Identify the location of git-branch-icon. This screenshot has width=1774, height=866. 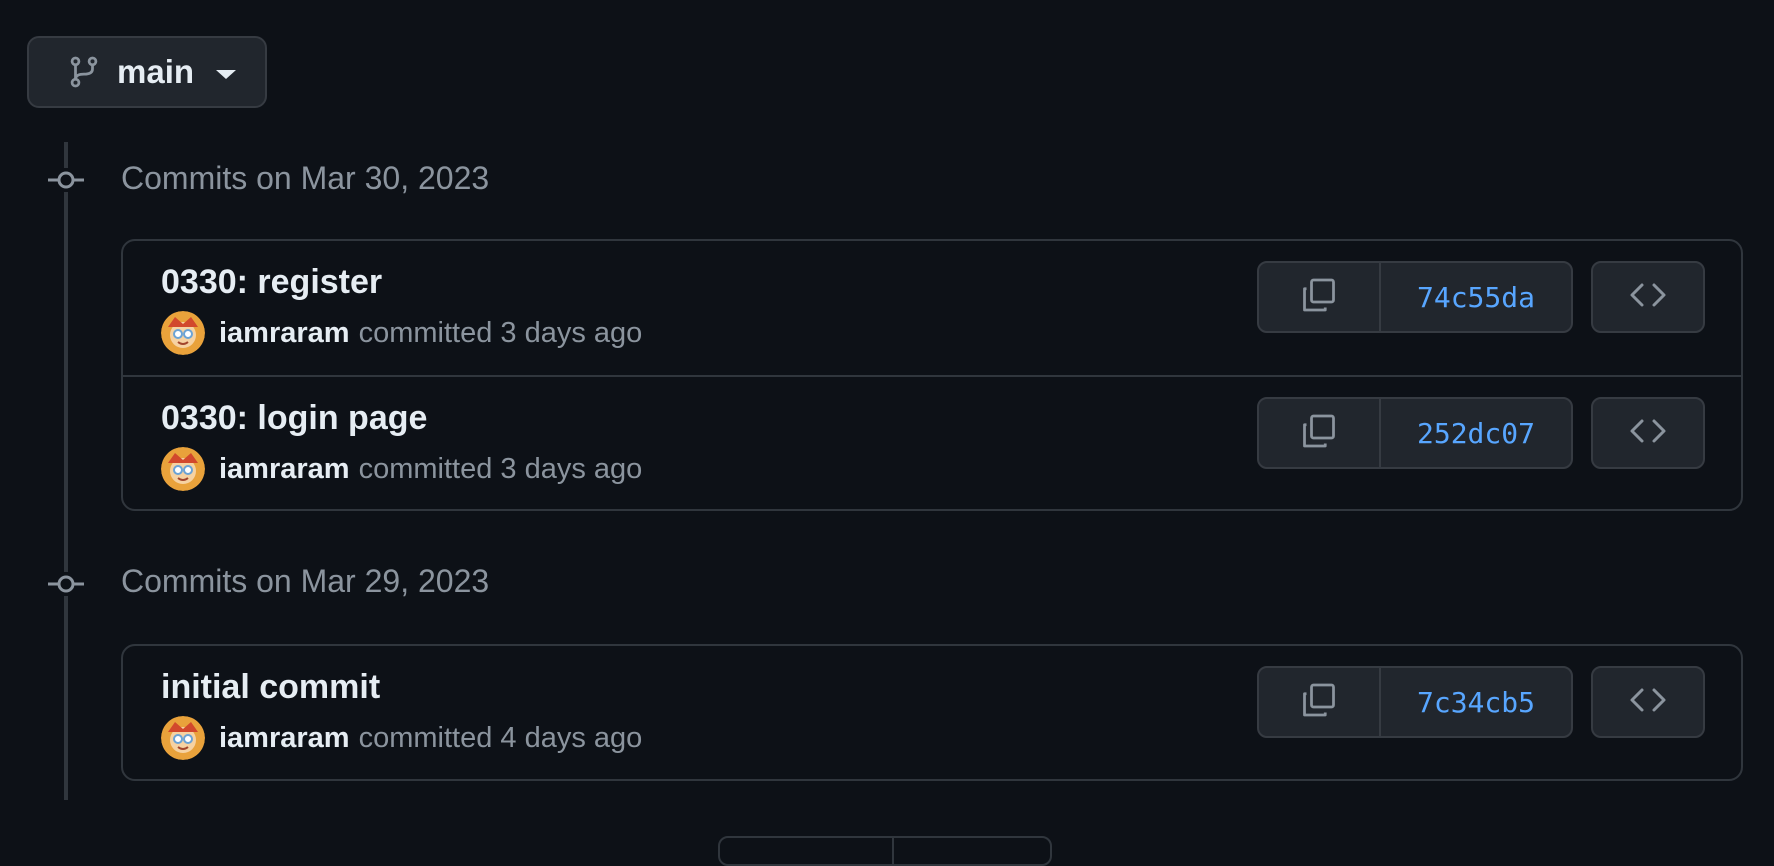
(84, 72).